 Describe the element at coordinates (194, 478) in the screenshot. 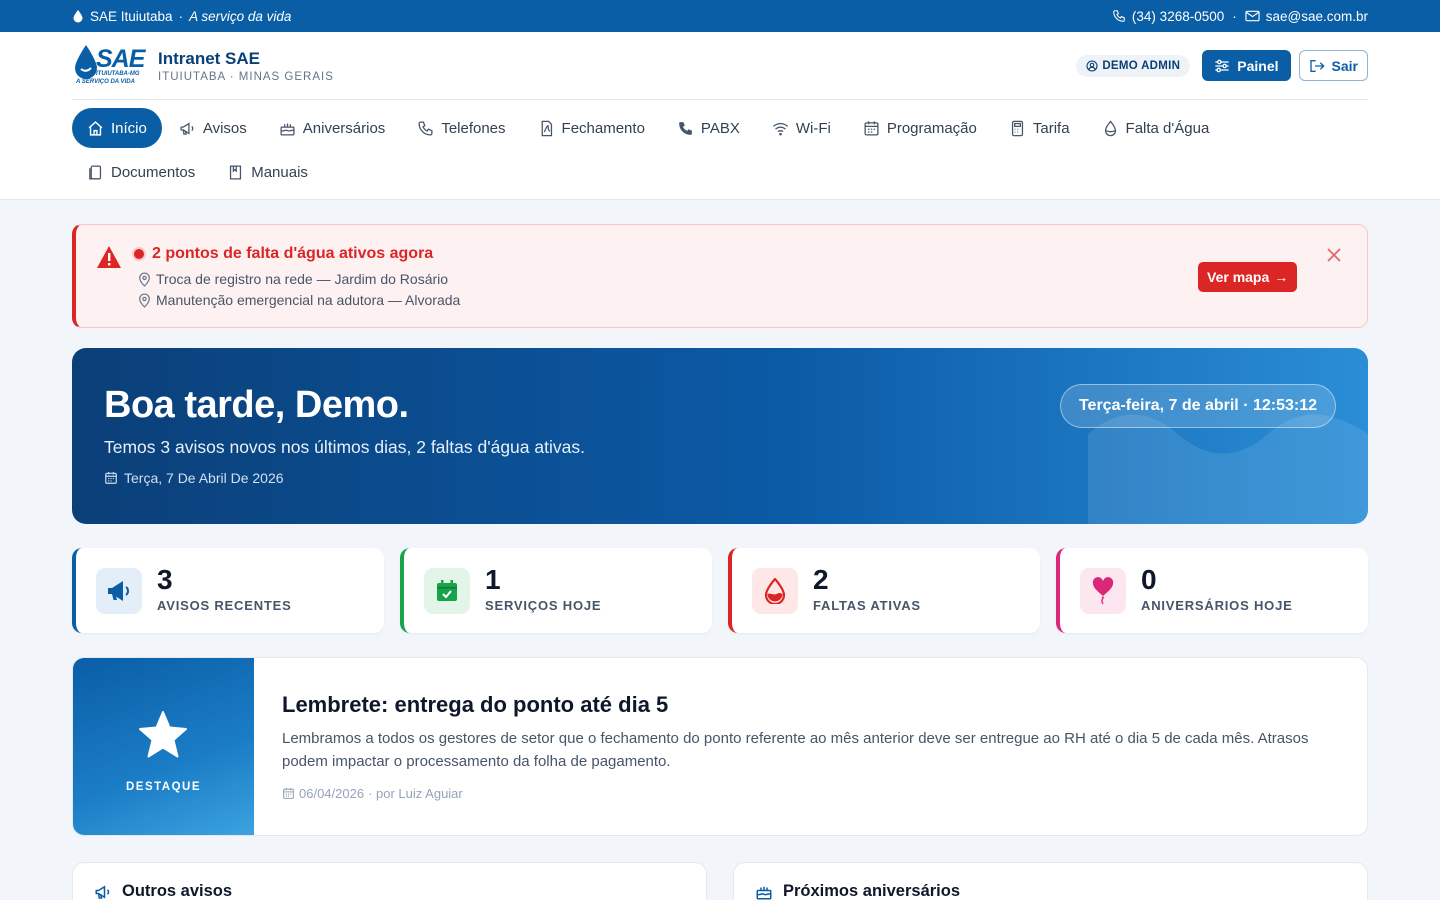

I see `hero-date-row: Terça, 7 De Abril De 2026` at that location.